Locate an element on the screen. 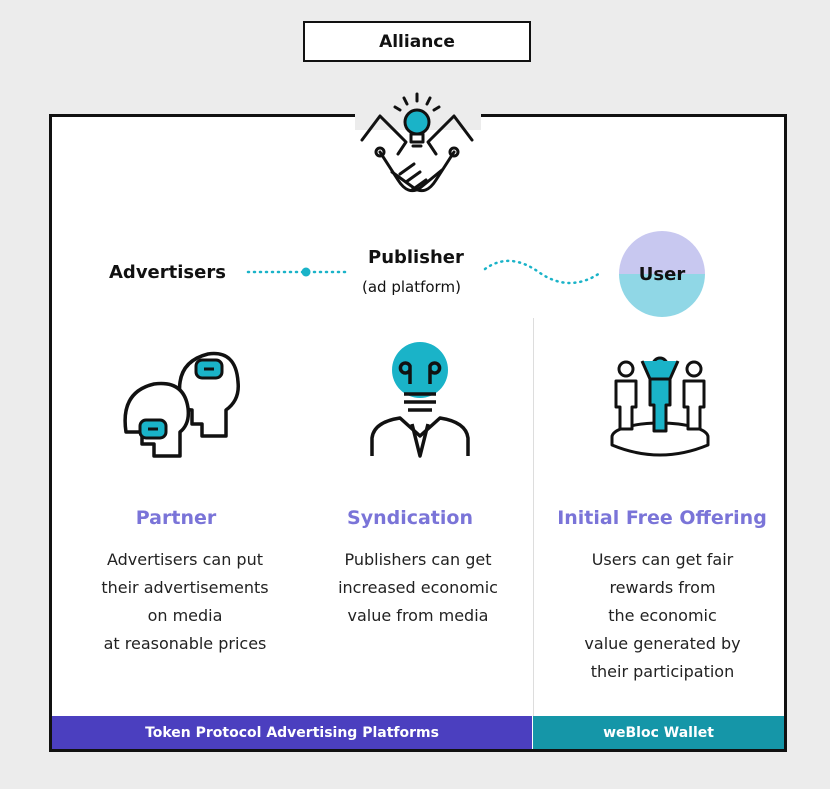 Image resolution: width=830 pixels, height=789 pixels. footer-left-bar: Token Protocol Advertising Platforms is located at coordinates (292, 732).